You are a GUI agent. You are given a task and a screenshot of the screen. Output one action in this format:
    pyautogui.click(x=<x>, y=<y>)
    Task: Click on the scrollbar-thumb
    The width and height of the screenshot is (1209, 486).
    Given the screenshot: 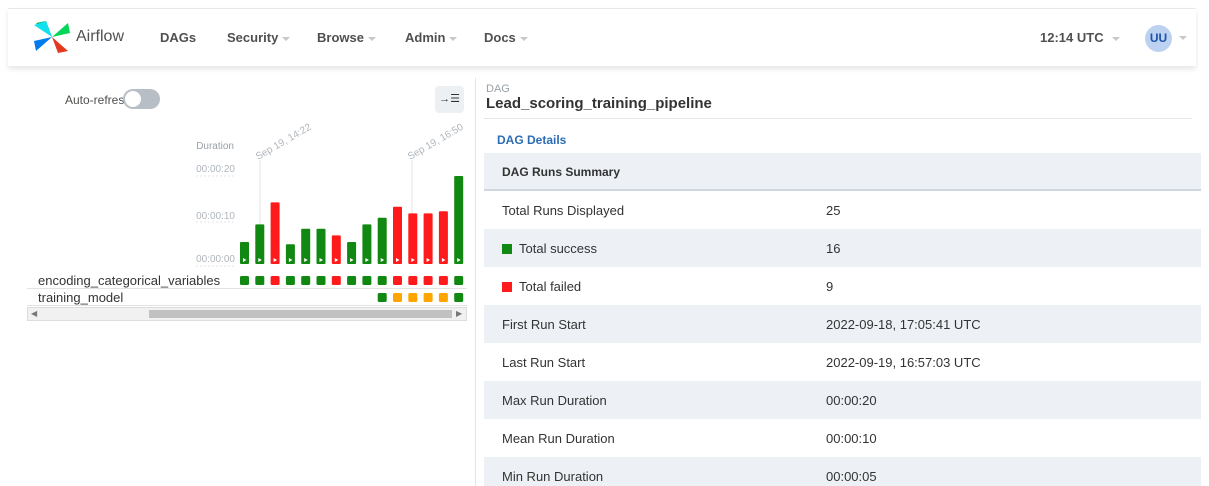 What is the action you would take?
    pyautogui.click(x=300, y=314)
    